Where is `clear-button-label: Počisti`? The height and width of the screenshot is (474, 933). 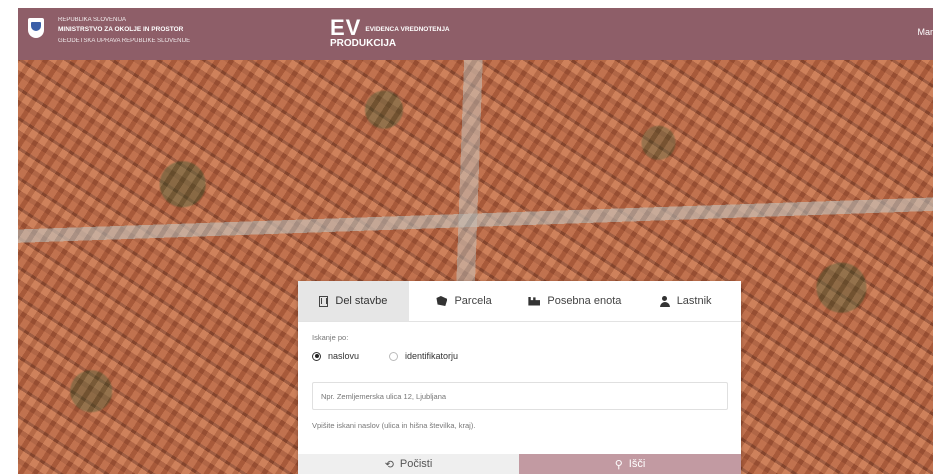 clear-button-label: Počisti is located at coordinates (416, 464).